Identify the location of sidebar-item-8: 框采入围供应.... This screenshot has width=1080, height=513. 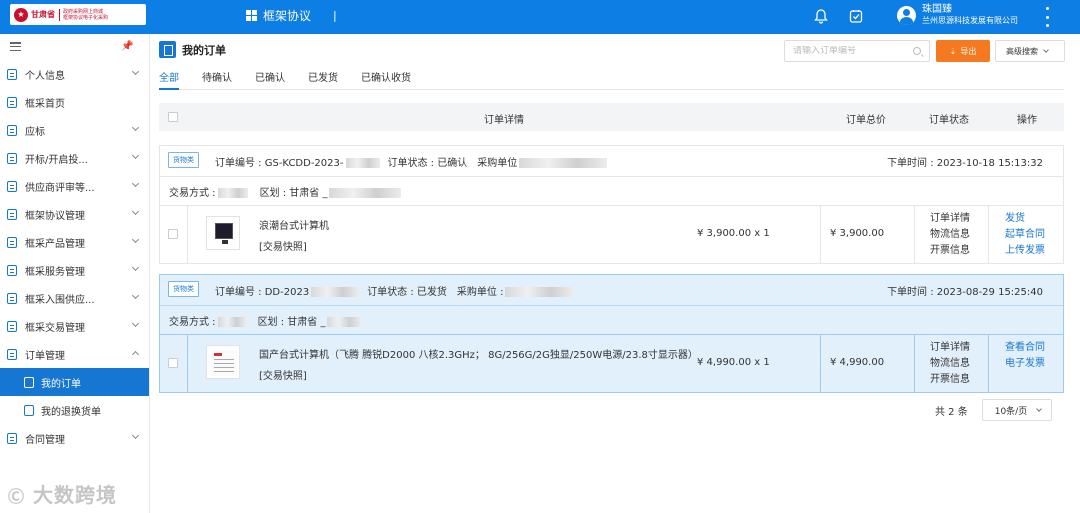
(74, 298).